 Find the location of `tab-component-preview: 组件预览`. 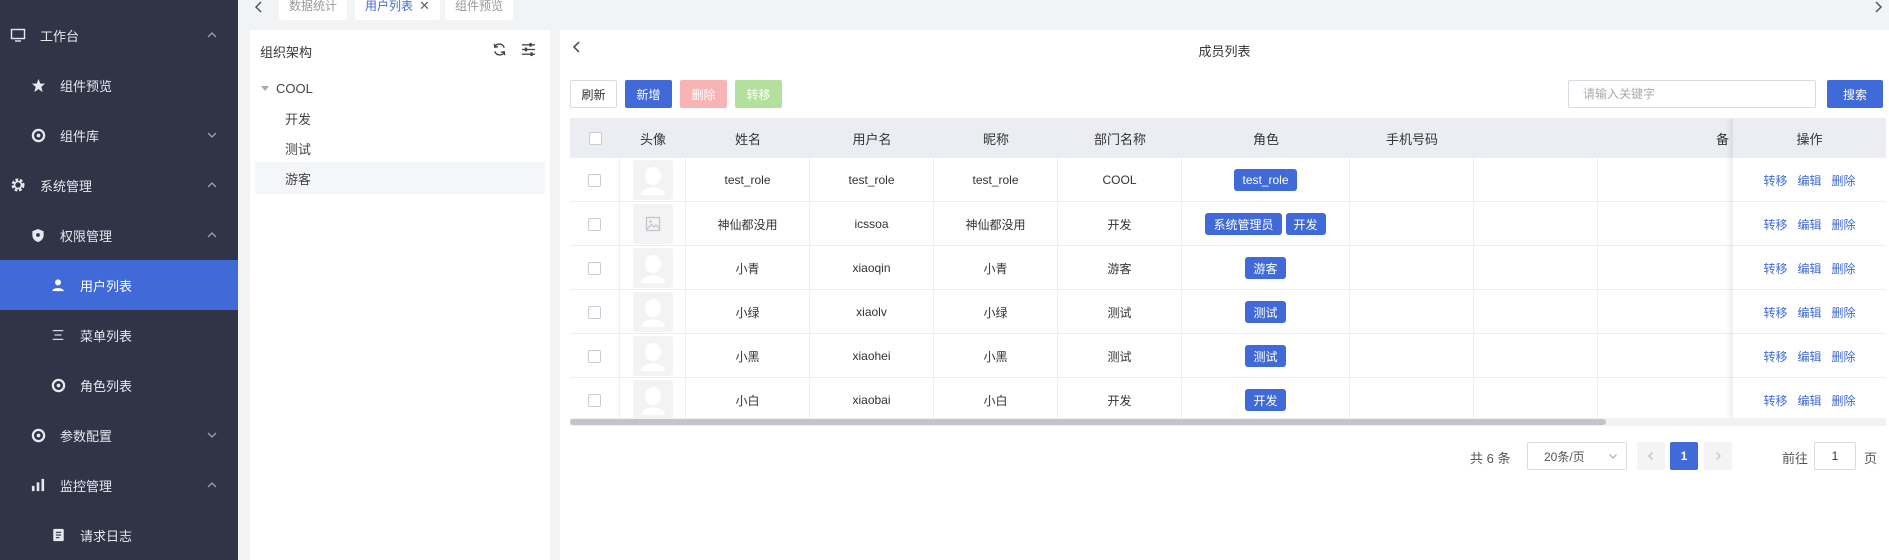

tab-component-preview: 组件预览 is located at coordinates (479, 10).